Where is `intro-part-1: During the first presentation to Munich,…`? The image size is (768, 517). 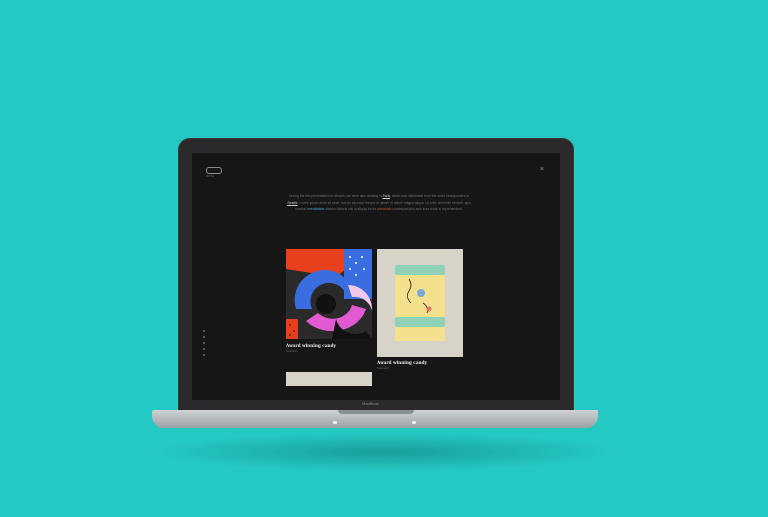 intro-part-1: During the first presentation to Munich,… is located at coordinates (335, 196).